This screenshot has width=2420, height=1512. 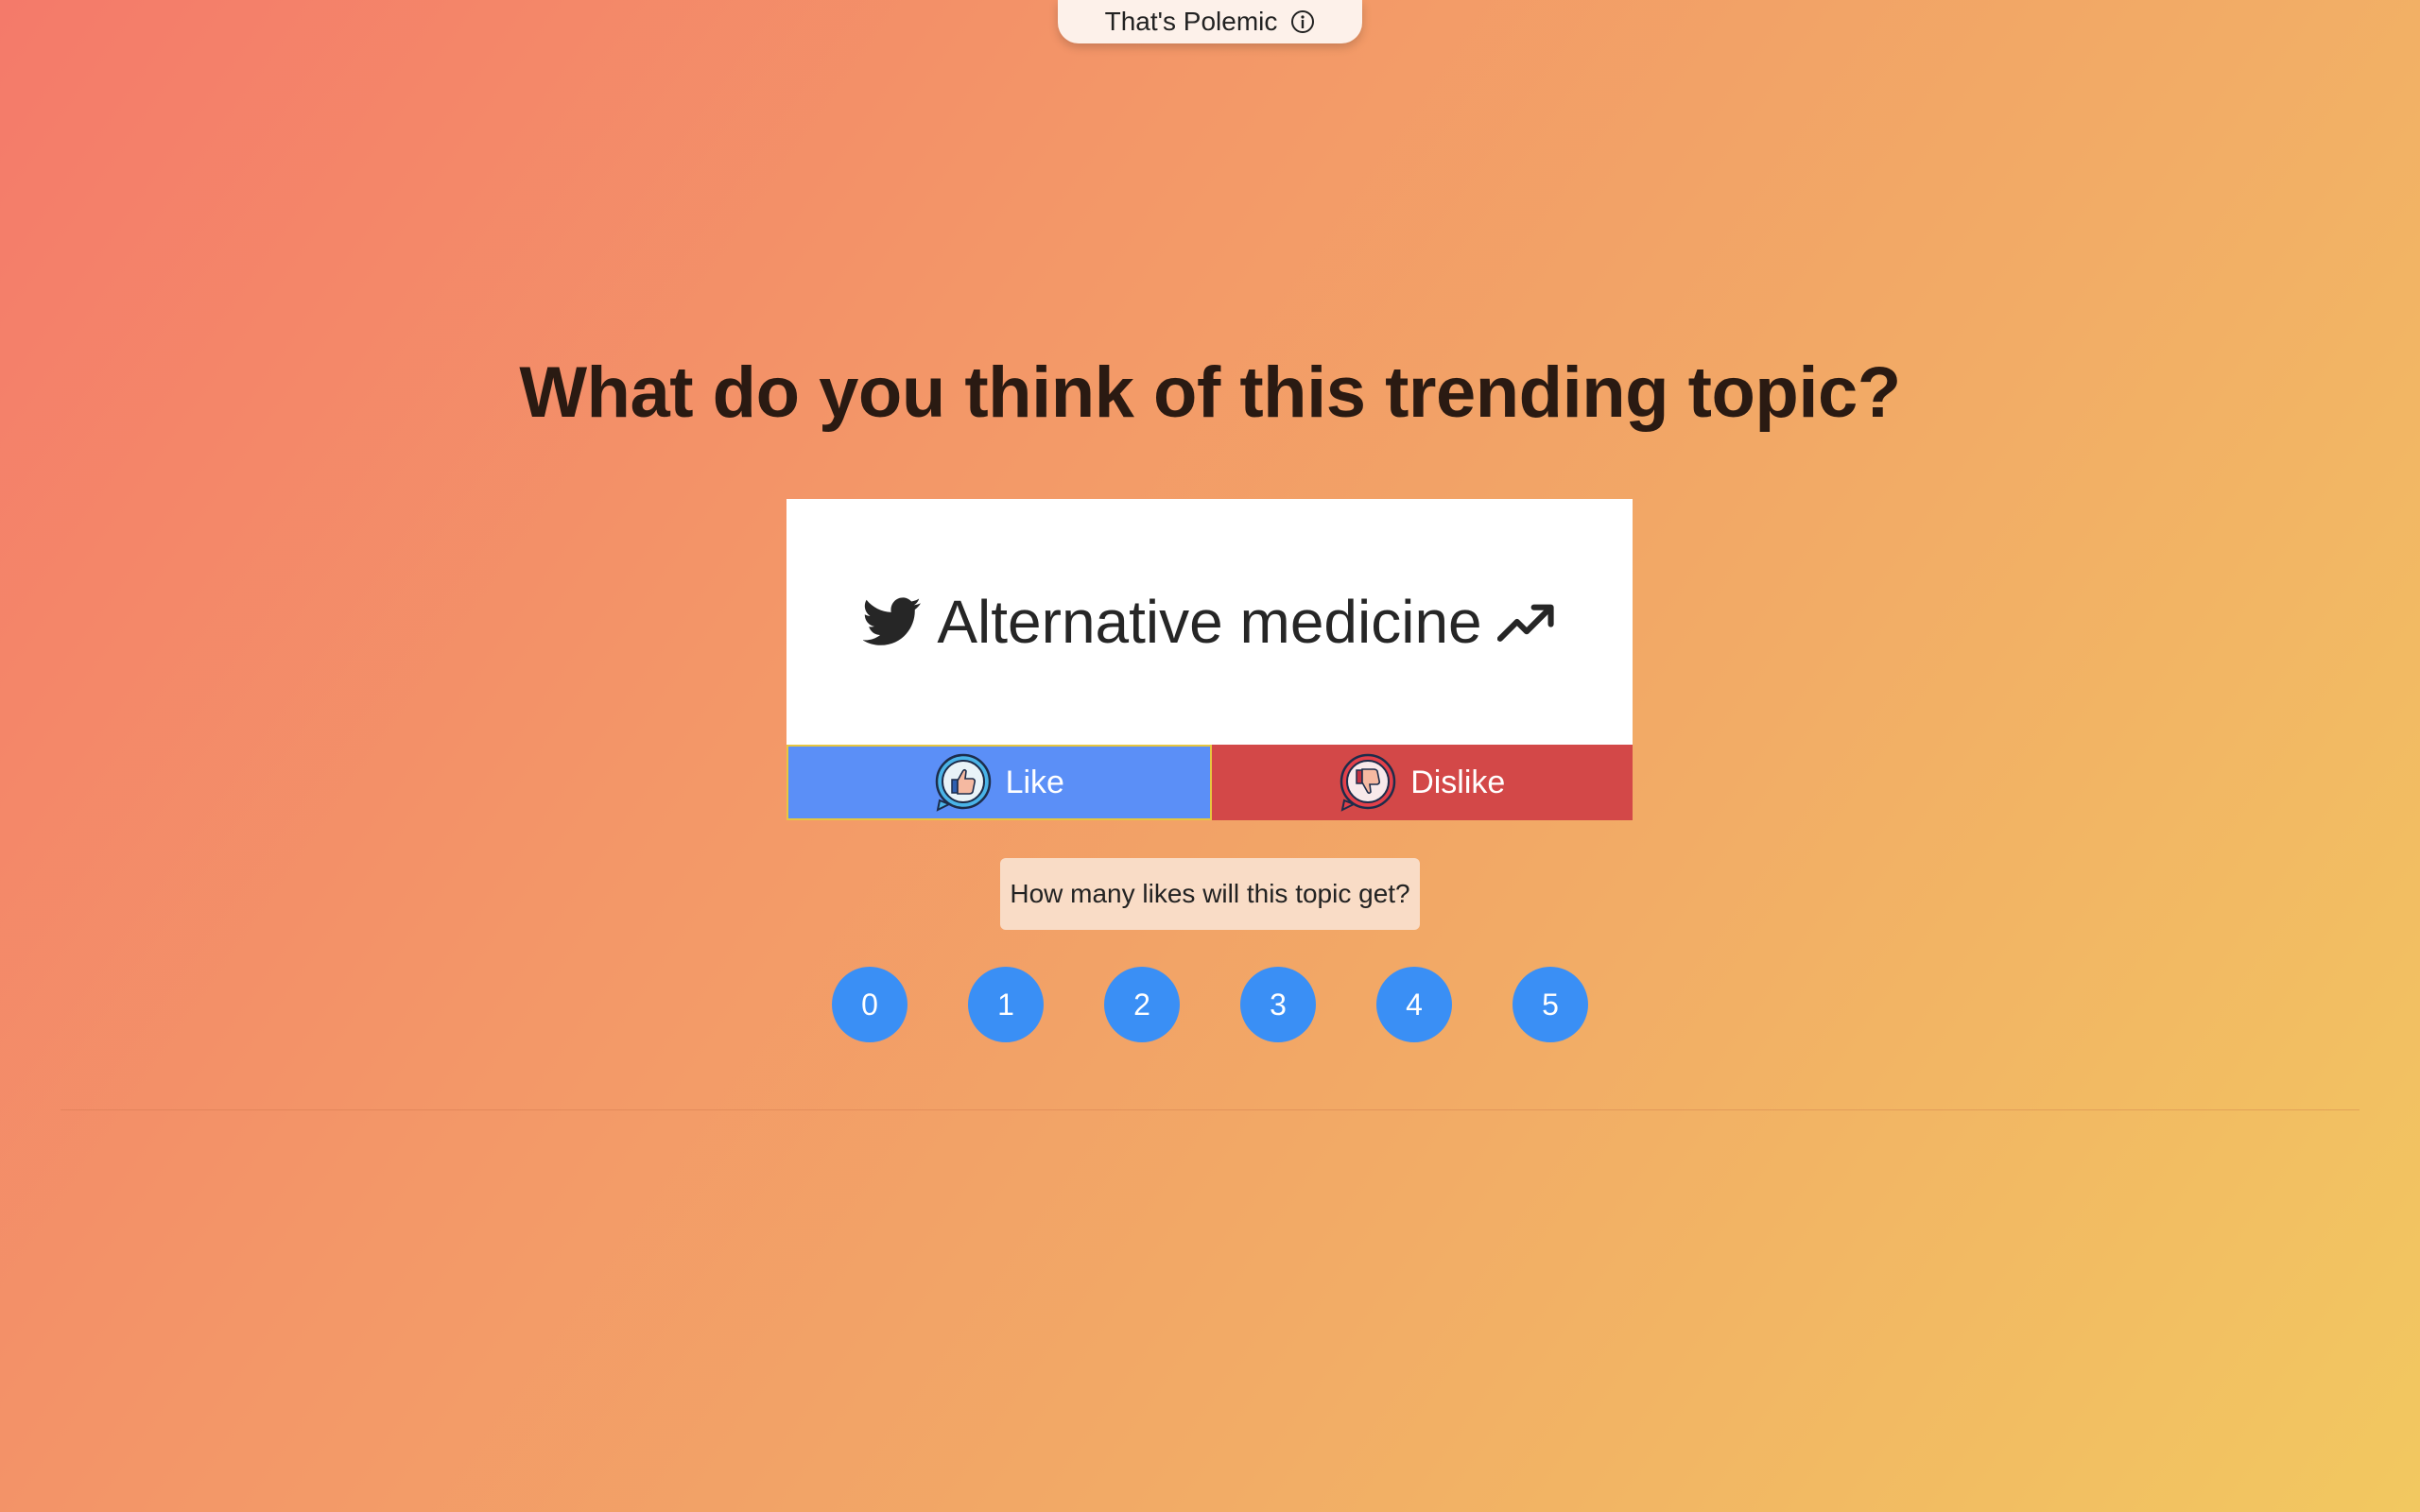 What do you see at coordinates (1368, 782) in the screenshot?
I see `thumbs-down-icon` at bounding box center [1368, 782].